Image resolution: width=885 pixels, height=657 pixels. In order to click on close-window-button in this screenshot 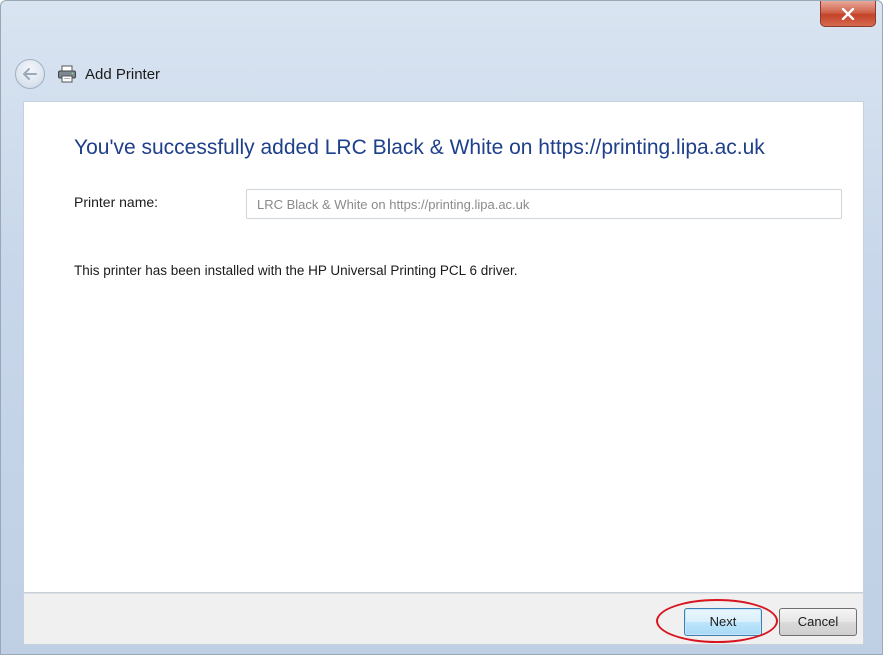, I will do `click(848, 14)`.